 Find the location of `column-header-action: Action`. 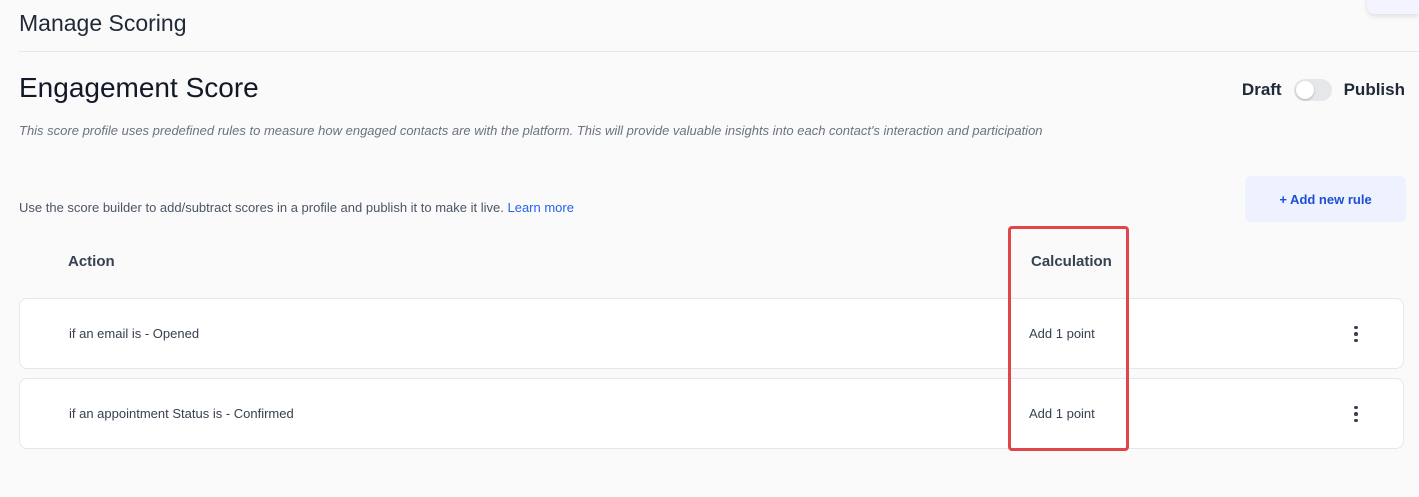

column-header-action: Action is located at coordinates (91, 261).